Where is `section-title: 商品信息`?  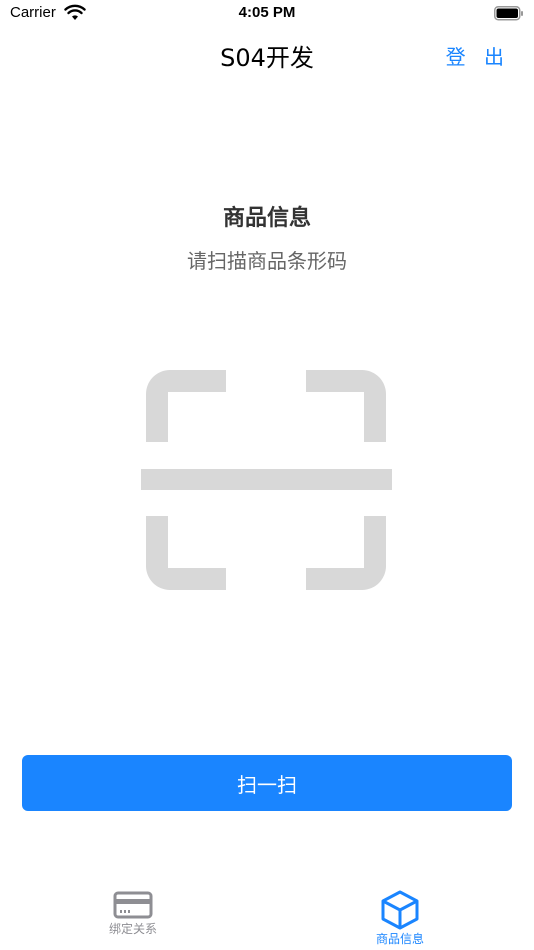
section-title: 商品信息 is located at coordinates (266, 218).